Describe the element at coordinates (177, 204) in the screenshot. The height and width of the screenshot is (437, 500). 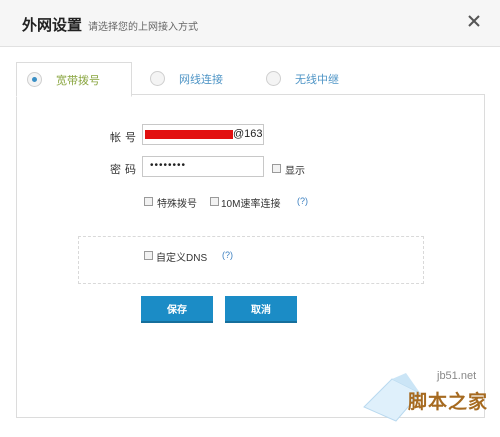
I see `special-dial-label: 特殊拨号` at that location.